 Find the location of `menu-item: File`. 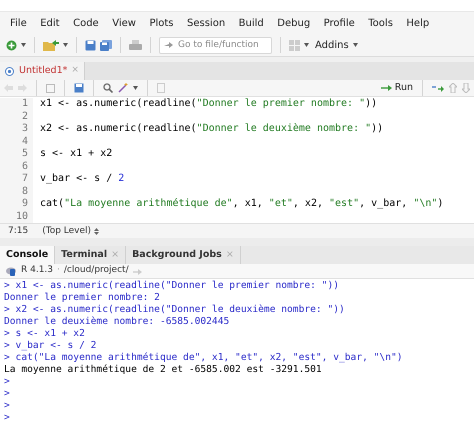

menu-item: File is located at coordinates (18, 23).